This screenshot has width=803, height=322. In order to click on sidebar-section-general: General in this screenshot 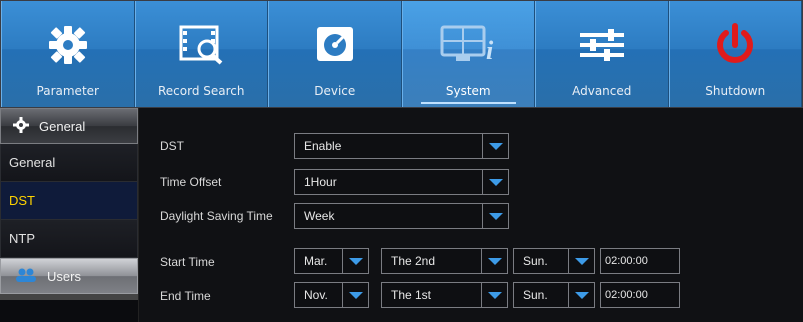, I will do `click(69, 126)`.